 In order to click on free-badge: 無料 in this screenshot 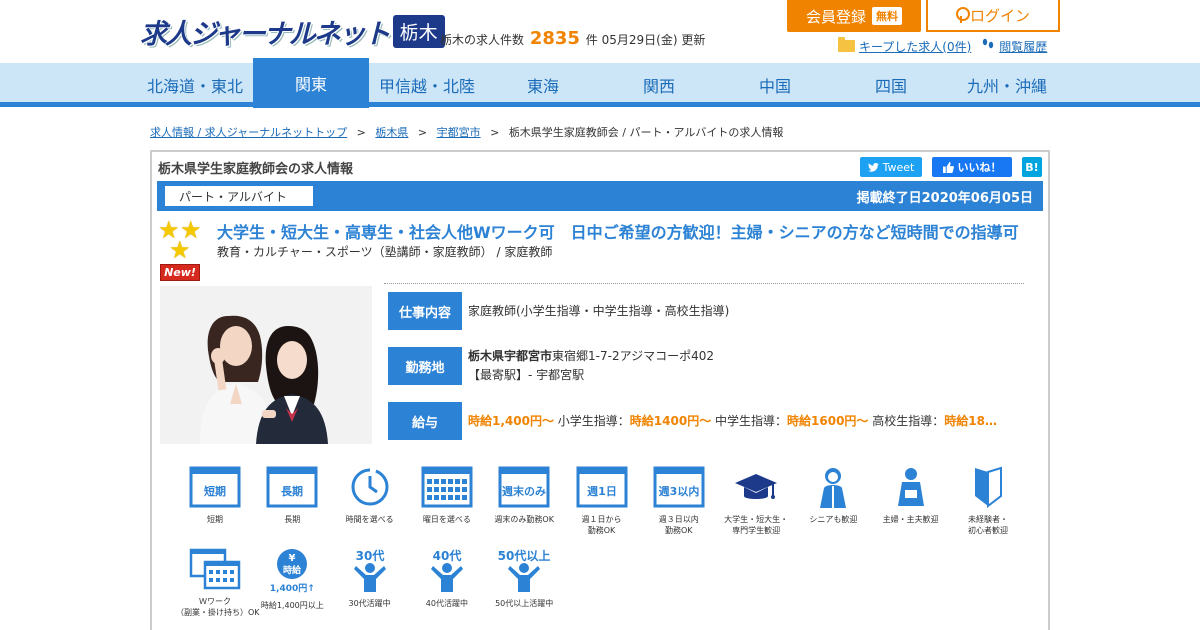, I will do `click(887, 16)`.